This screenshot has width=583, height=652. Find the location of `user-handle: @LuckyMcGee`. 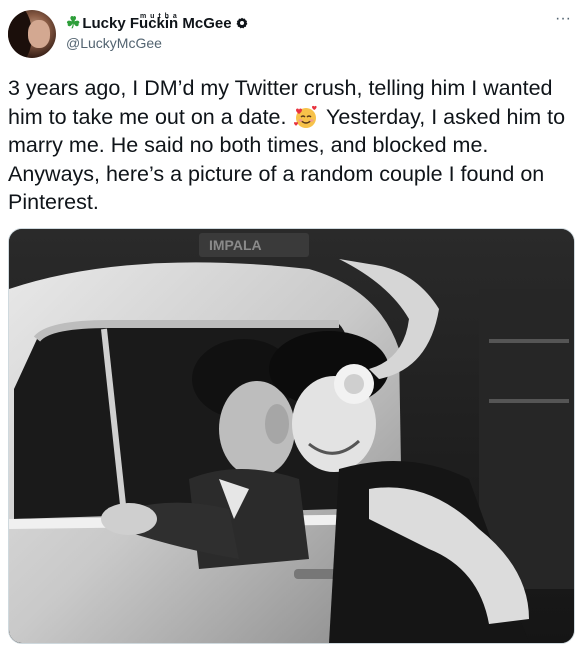

user-handle: @LuckyMcGee is located at coordinates (114, 43).